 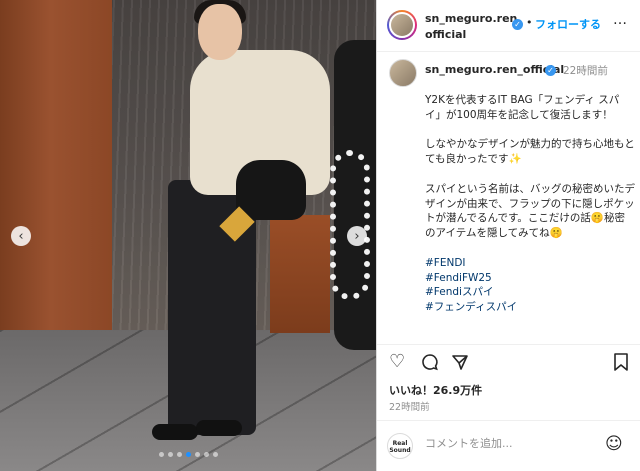 What do you see at coordinates (56, 165) in the screenshot?
I see `wood-panel-background` at bounding box center [56, 165].